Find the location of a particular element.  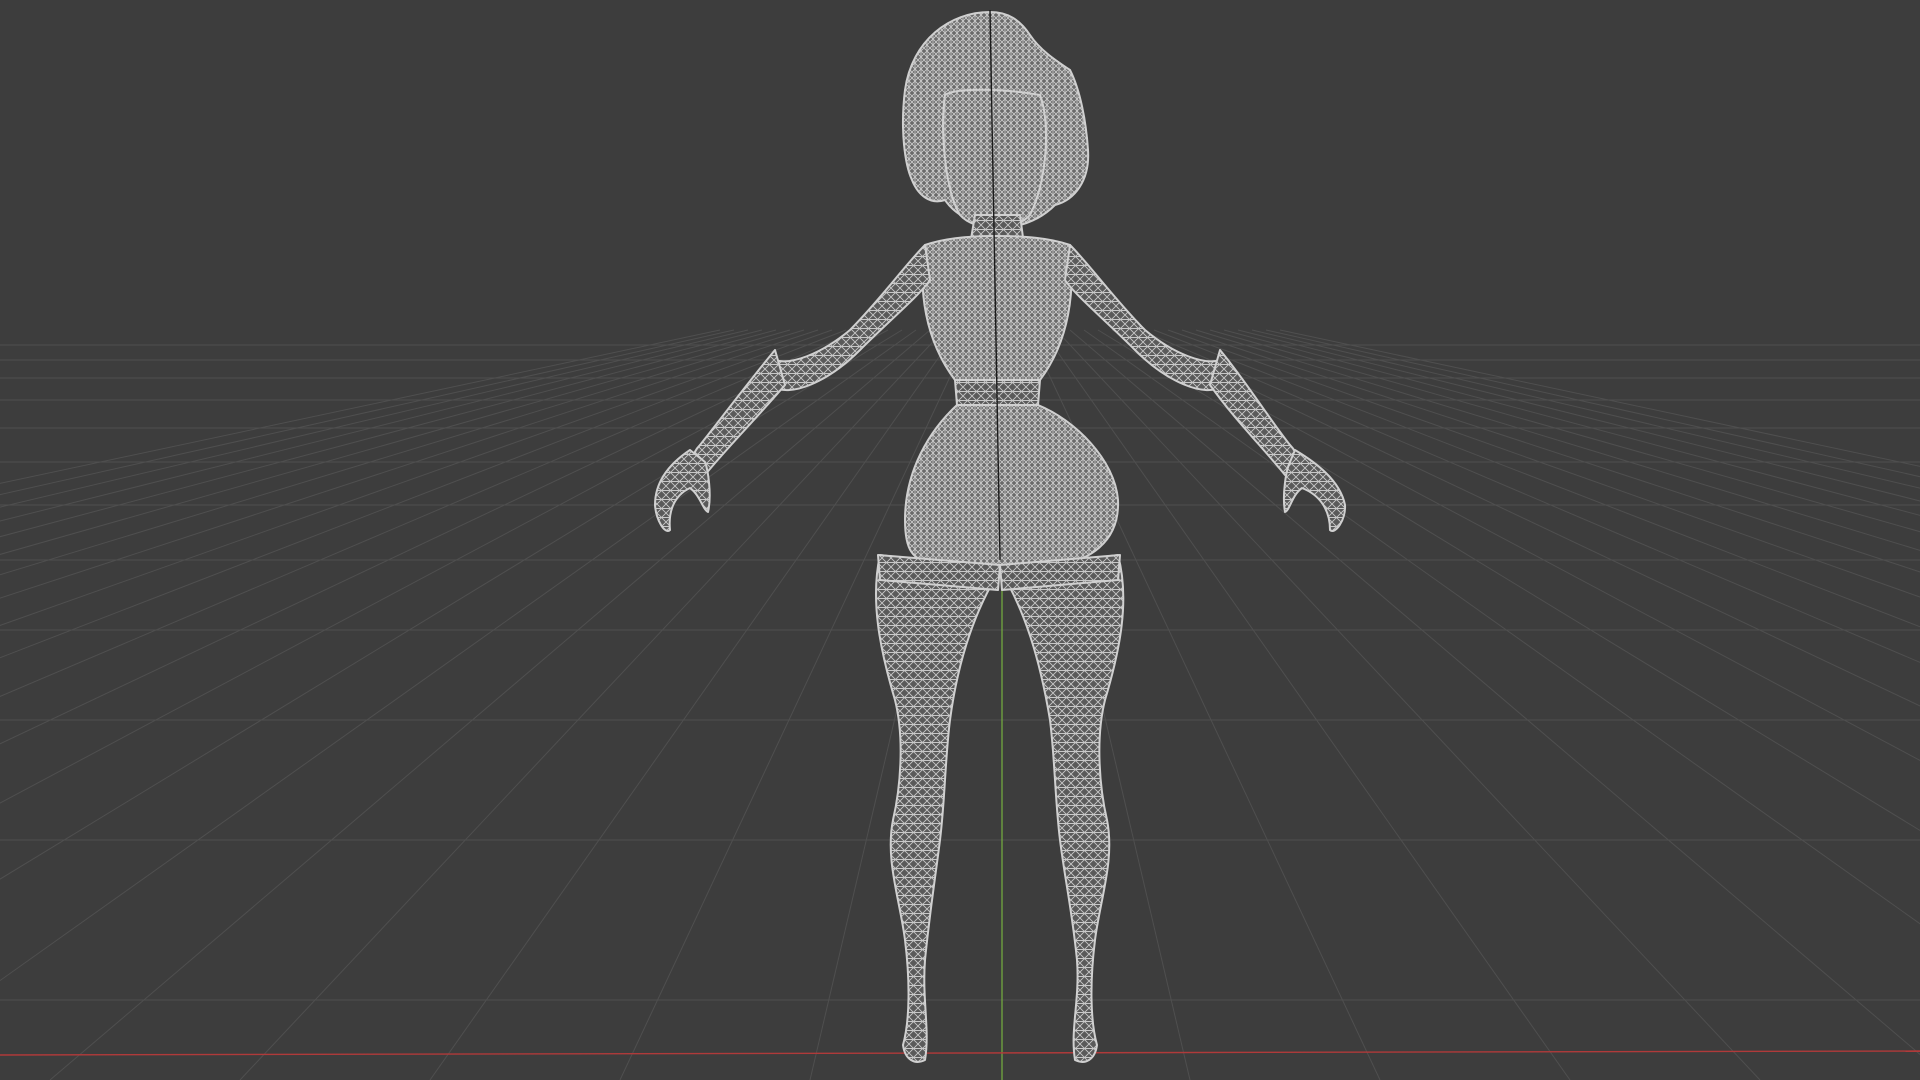

mesh-torso is located at coordinates (997, 308).